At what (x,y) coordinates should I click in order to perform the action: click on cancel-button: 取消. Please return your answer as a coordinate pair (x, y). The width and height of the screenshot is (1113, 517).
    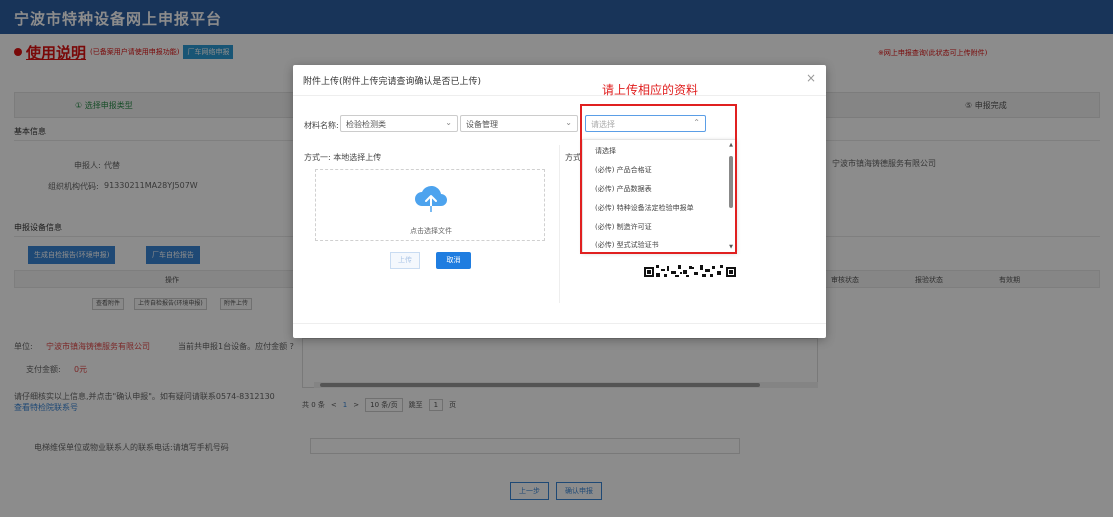
    Looking at the image, I should click on (453, 260).